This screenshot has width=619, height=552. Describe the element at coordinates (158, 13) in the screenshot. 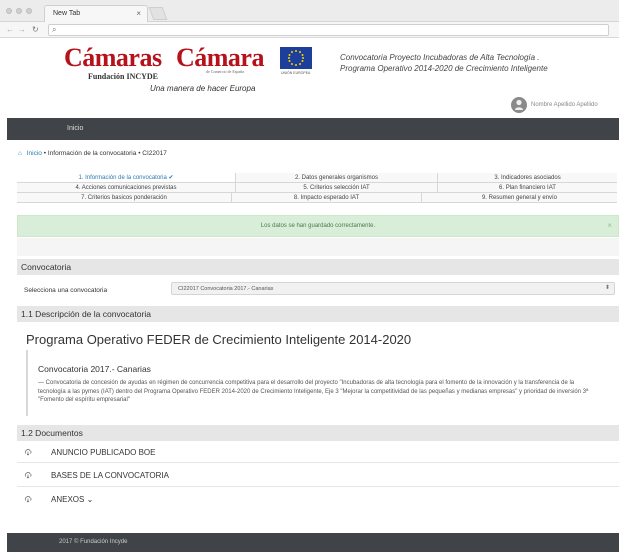

I see `new-tab-button` at that location.